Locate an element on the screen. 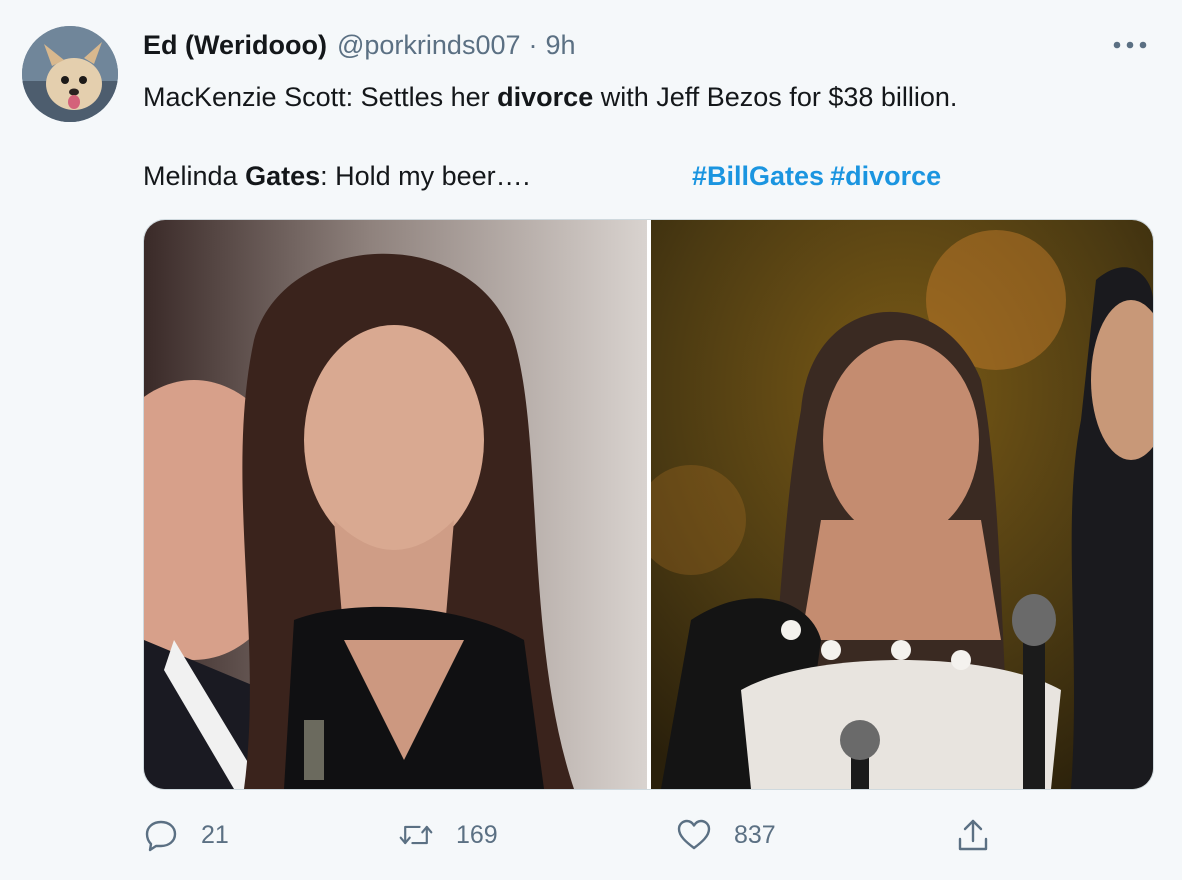 The height and width of the screenshot is (880, 1182). retweet-button: 169 is located at coordinates (448, 835).